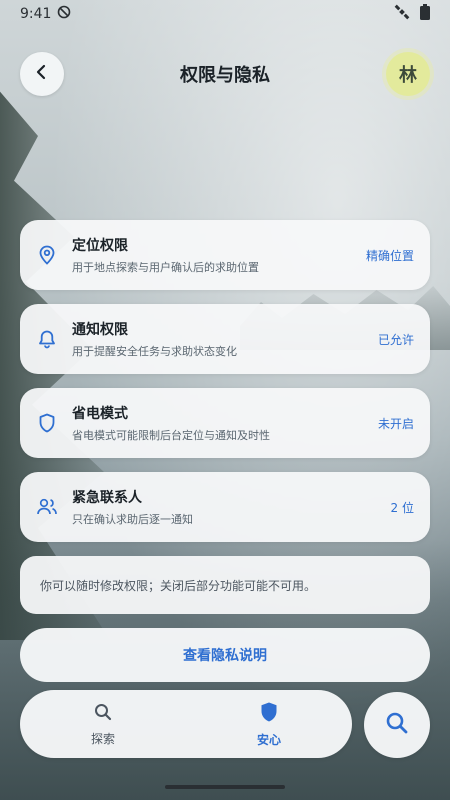 The height and width of the screenshot is (800, 450). I want to click on card-title: 通知权限, so click(100, 330).